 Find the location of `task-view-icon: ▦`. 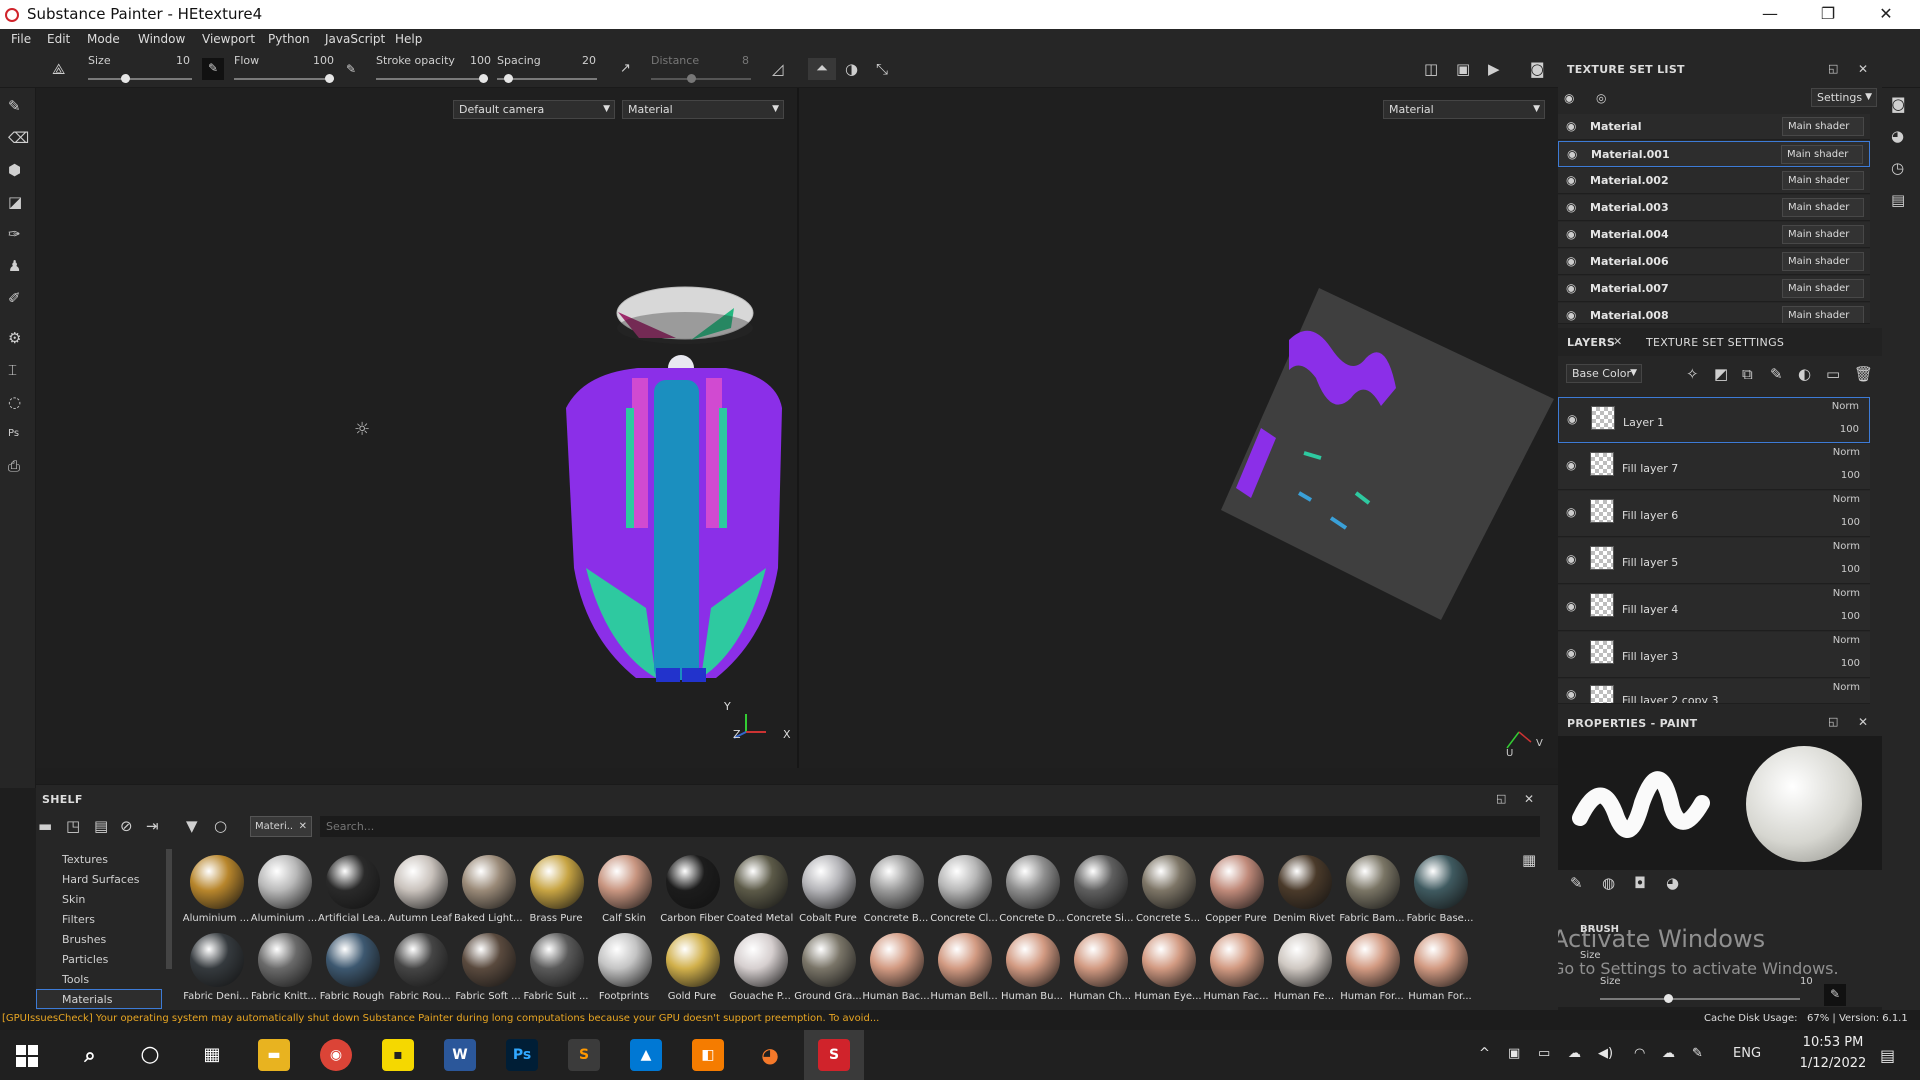

task-view-icon: ▦ is located at coordinates (212, 1055).